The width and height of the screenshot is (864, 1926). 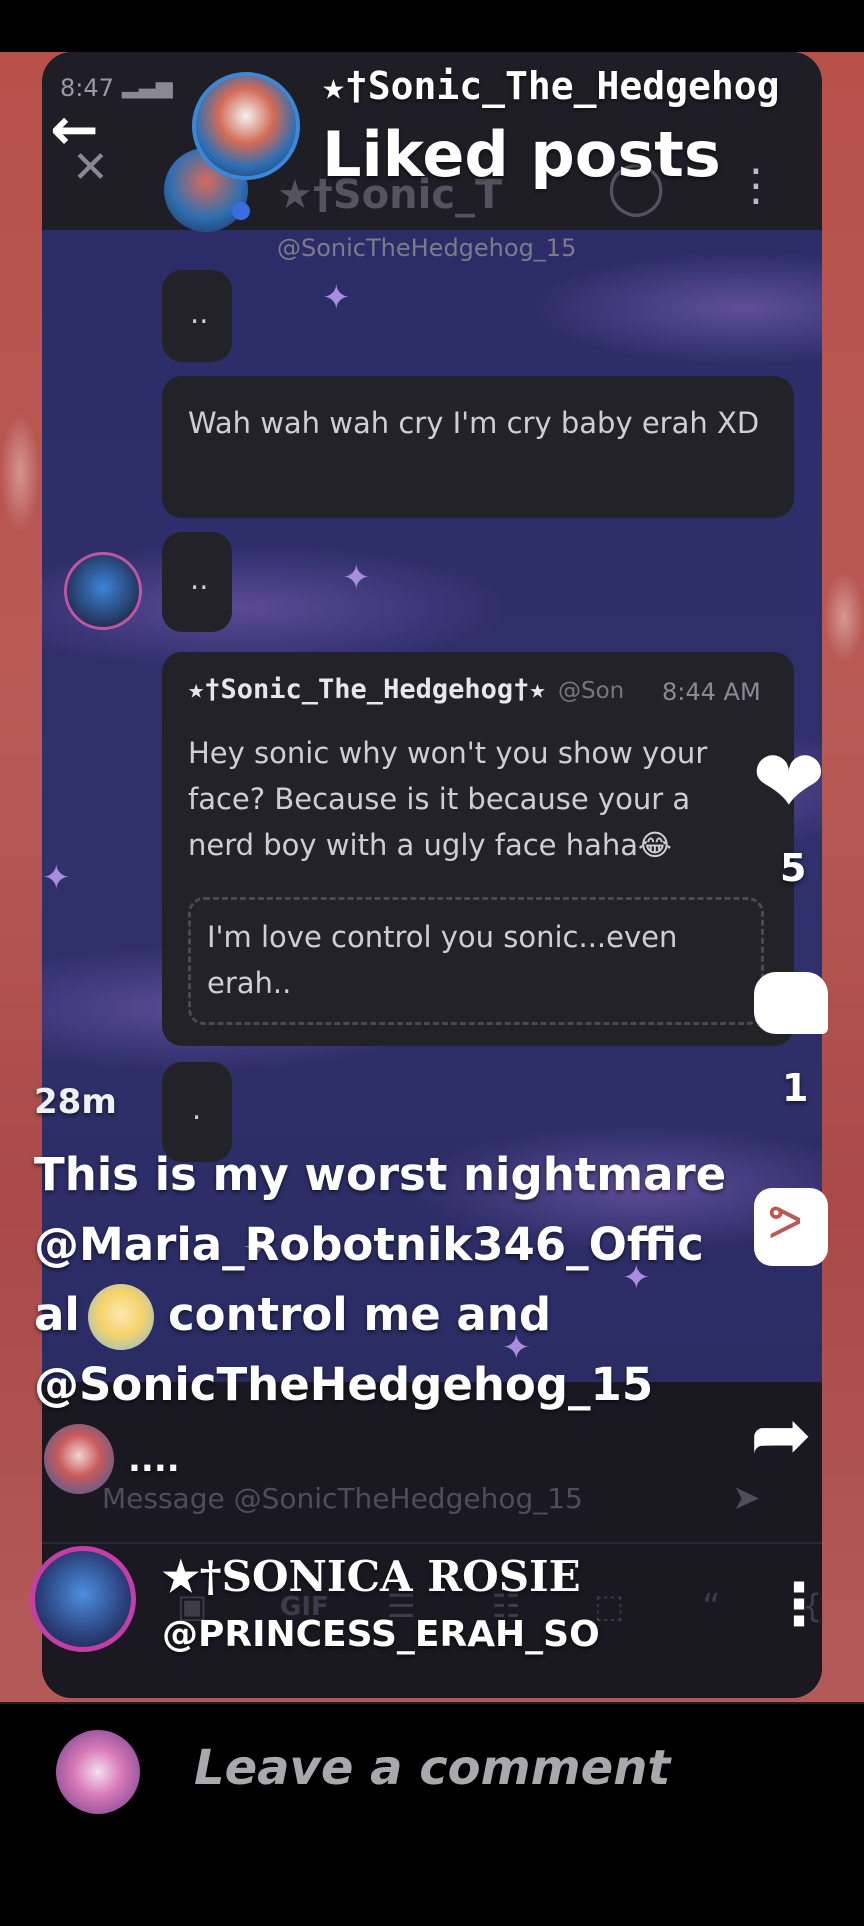 What do you see at coordinates (369, 1244) in the screenshot?
I see `caption-mention: @Maria_Robotnik346_Offic` at bounding box center [369, 1244].